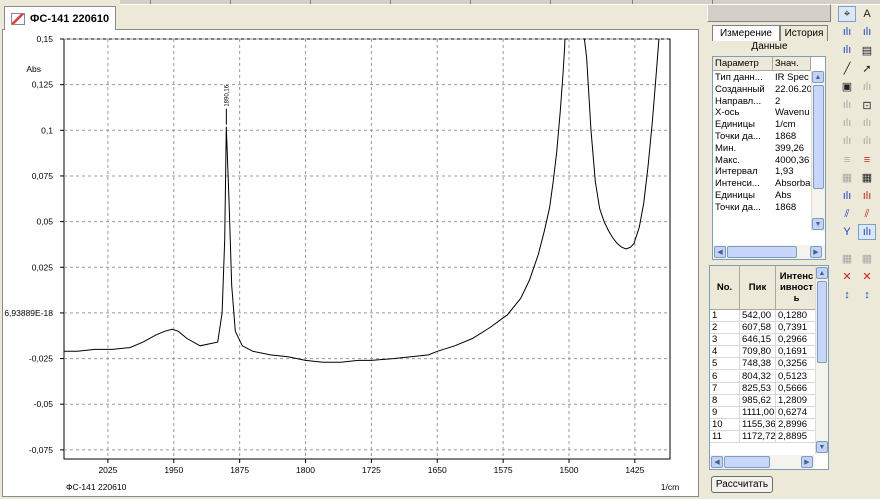 This screenshot has height=499, width=880. I want to click on calculate-button: Рассчитать, so click(742, 484).